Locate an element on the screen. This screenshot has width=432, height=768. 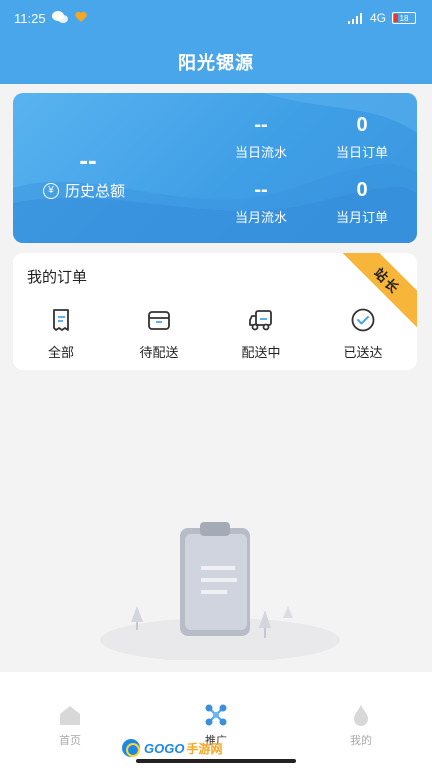
nav-home-label: 首页 is located at coordinates (70, 741).